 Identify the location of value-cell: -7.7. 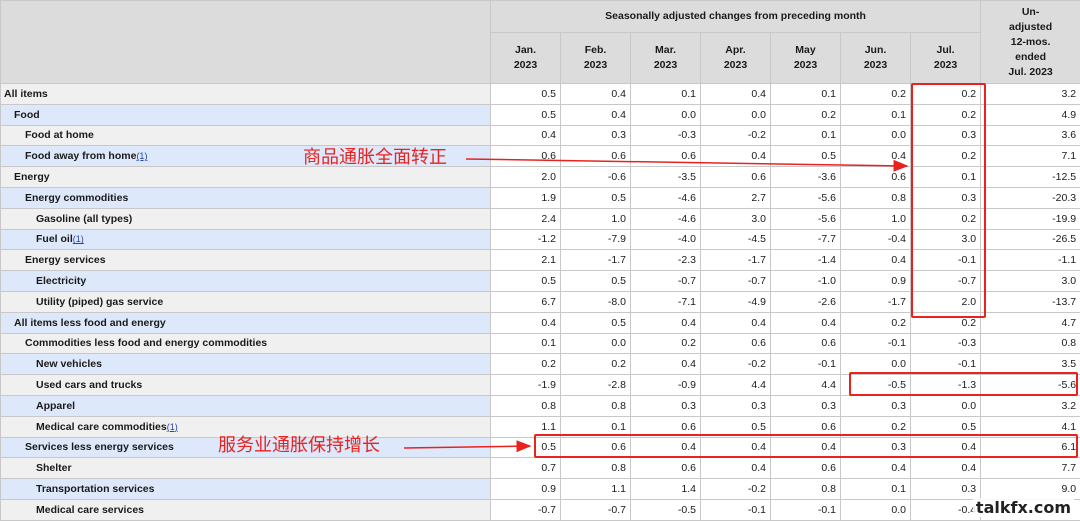
(806, 239).